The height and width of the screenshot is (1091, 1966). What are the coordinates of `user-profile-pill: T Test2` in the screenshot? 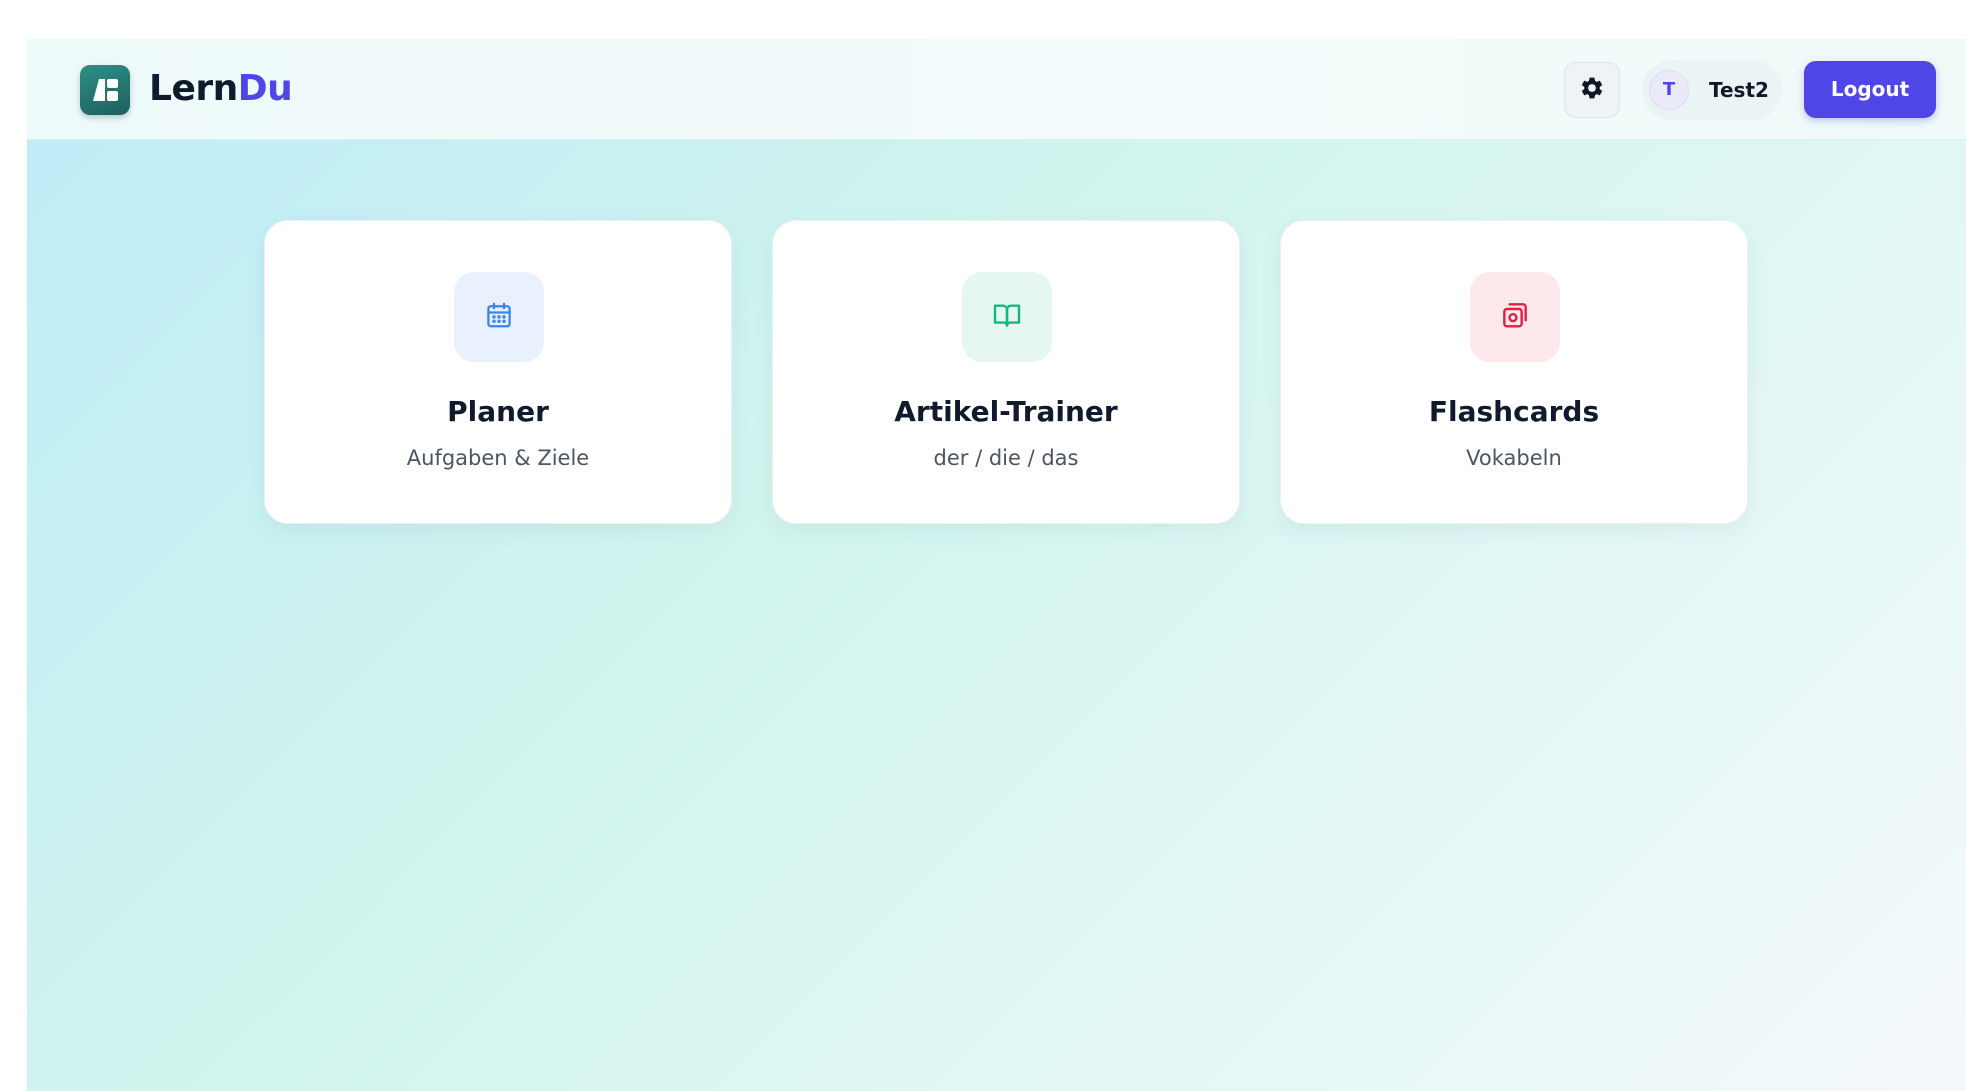 It's located at (1712, 90).